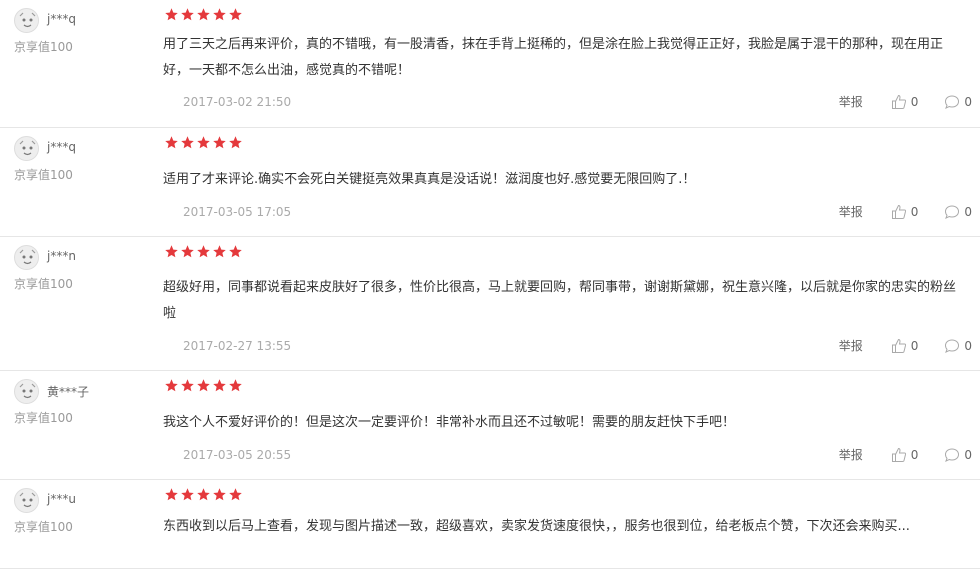 This screenshot has width=980, height=569. What do you see at coordinates (237, 346) in the screenshot?
I see `review-date: 2017-02-27 13:55` at bounding box center [237, 346].